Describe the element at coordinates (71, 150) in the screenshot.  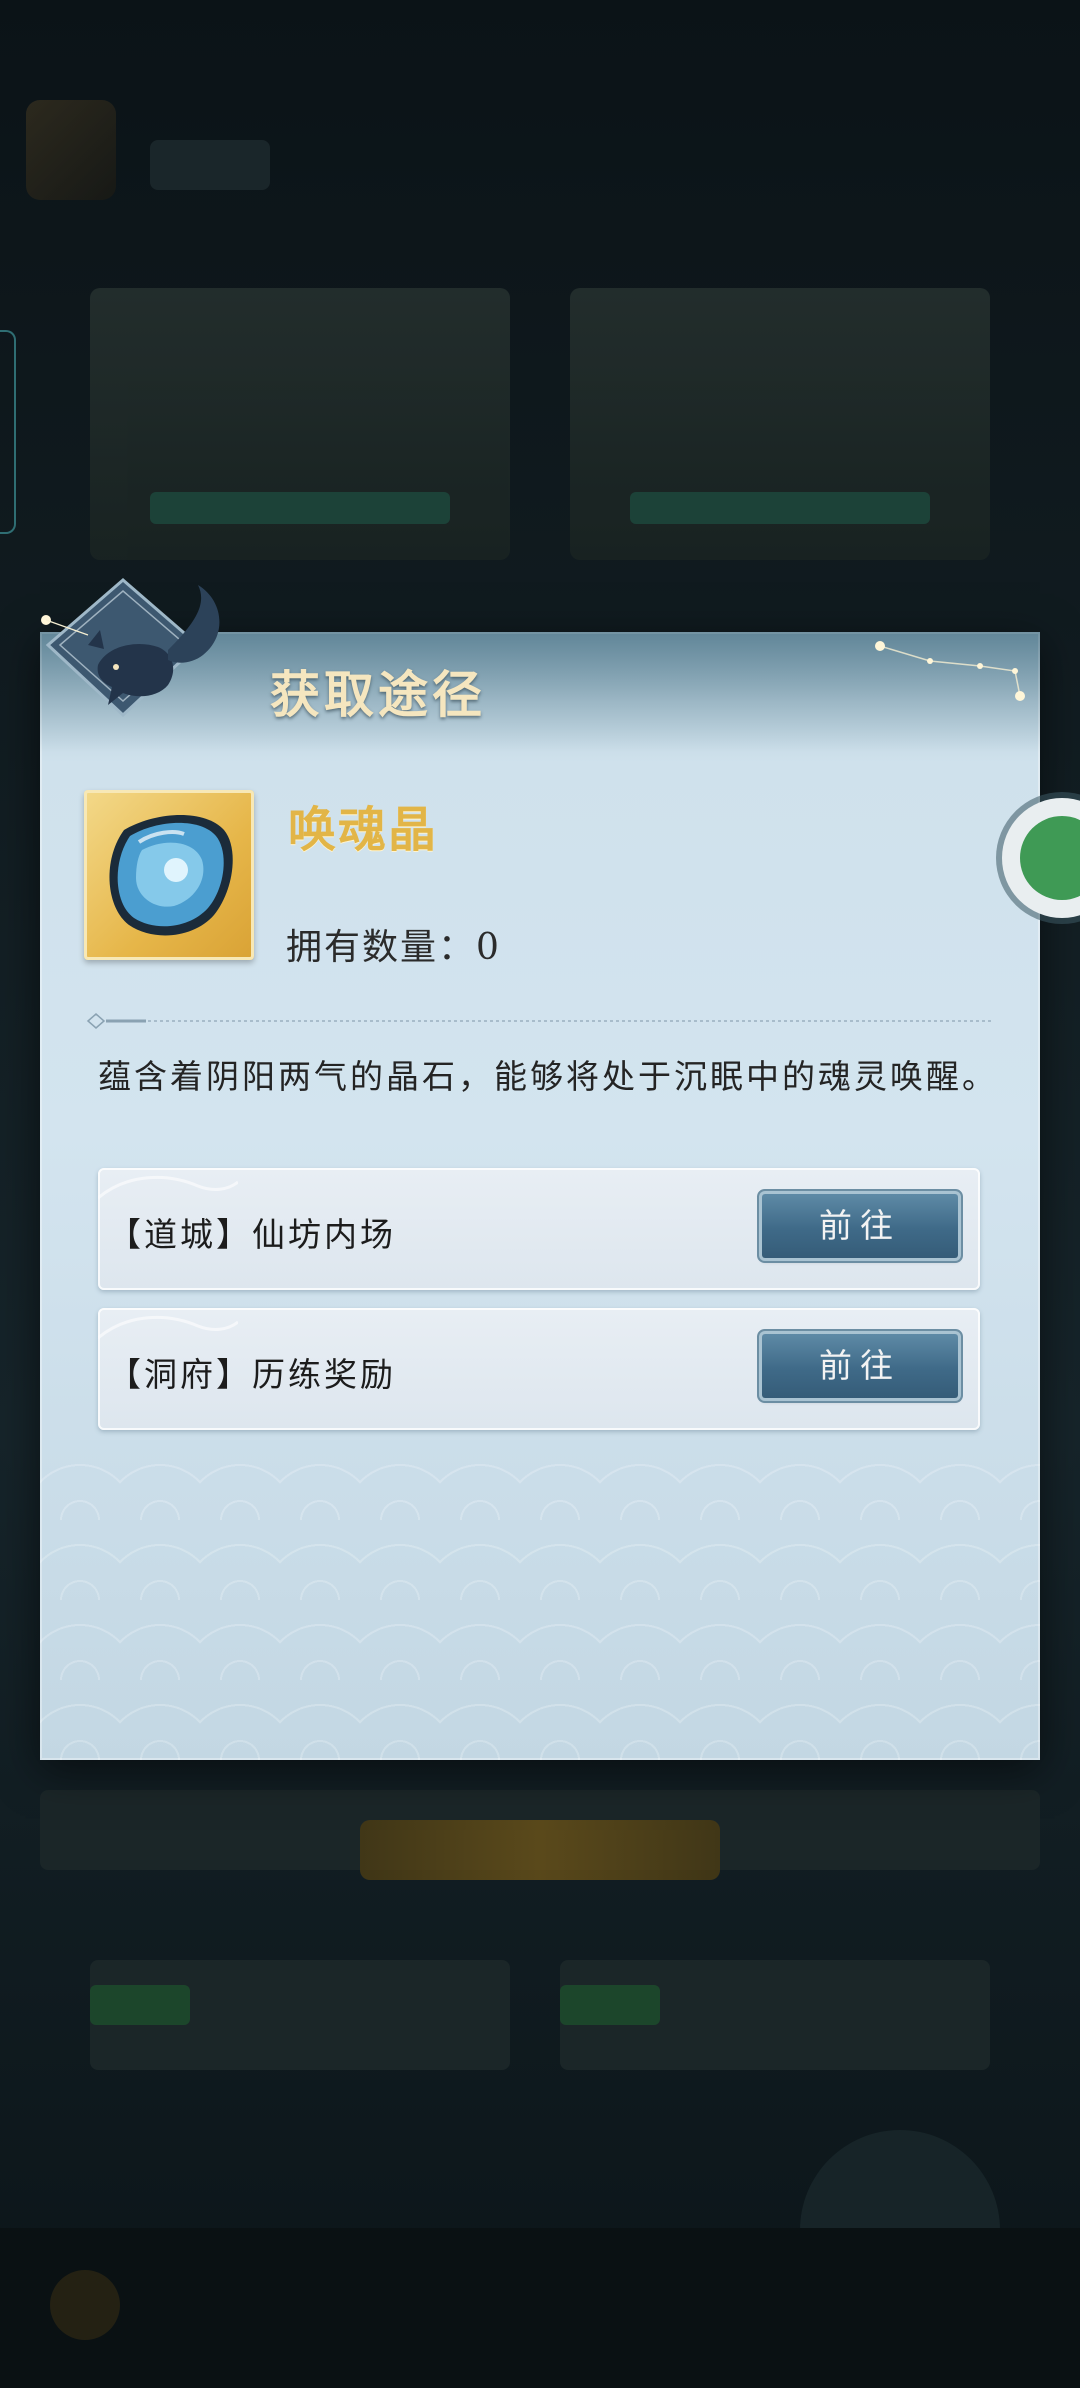
I see `background-menu-icon` at that location.